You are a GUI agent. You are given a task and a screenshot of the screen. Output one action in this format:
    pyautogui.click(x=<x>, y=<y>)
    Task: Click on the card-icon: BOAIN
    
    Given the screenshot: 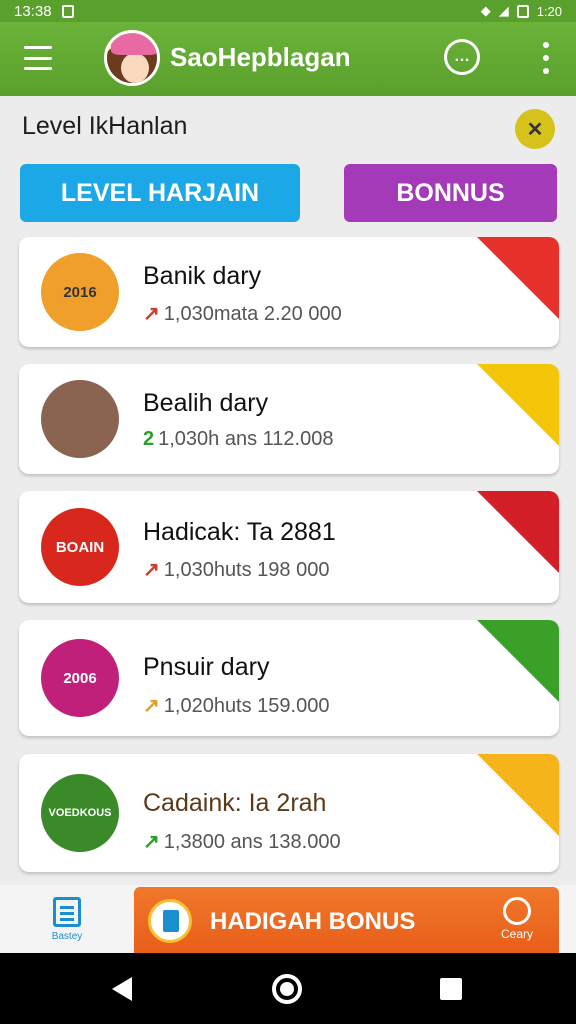 What is the action you would take?
    pyautogui.click(x=80, y=547)
    